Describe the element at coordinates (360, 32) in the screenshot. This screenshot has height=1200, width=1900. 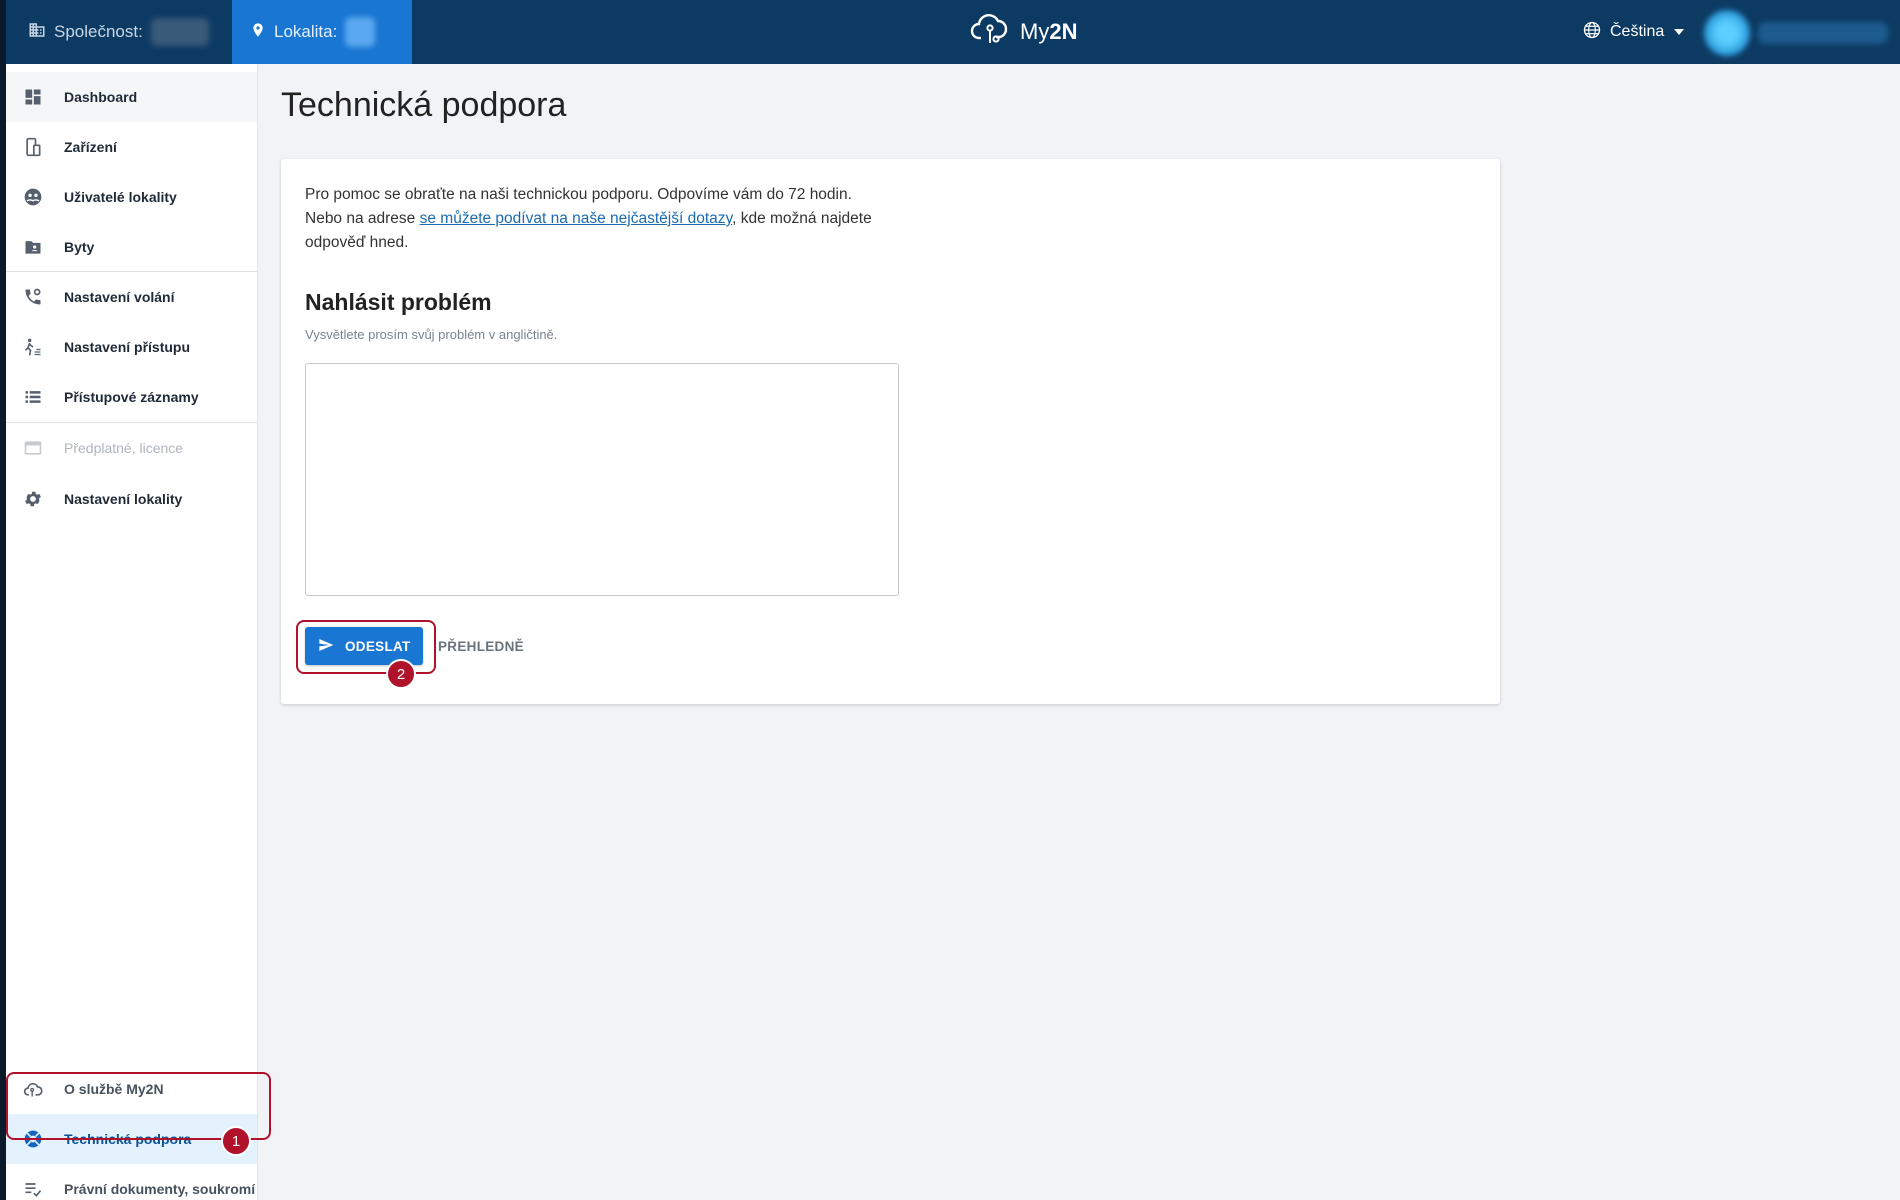
I see `location-name-redacted` at that location.